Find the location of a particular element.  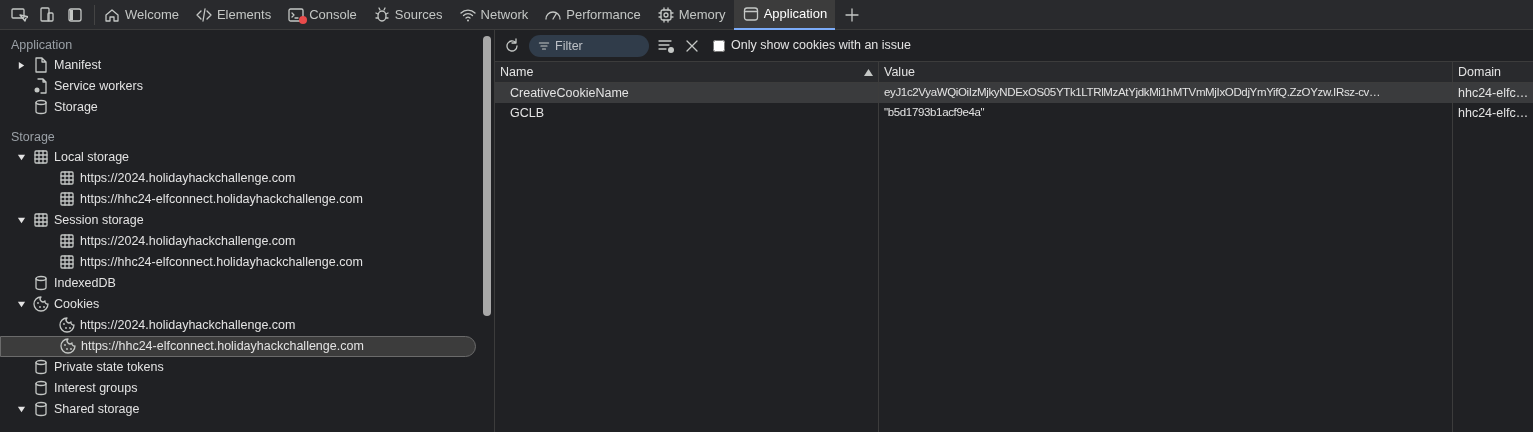

tree-item-label: Service workers is located at coordinates (98, 86).